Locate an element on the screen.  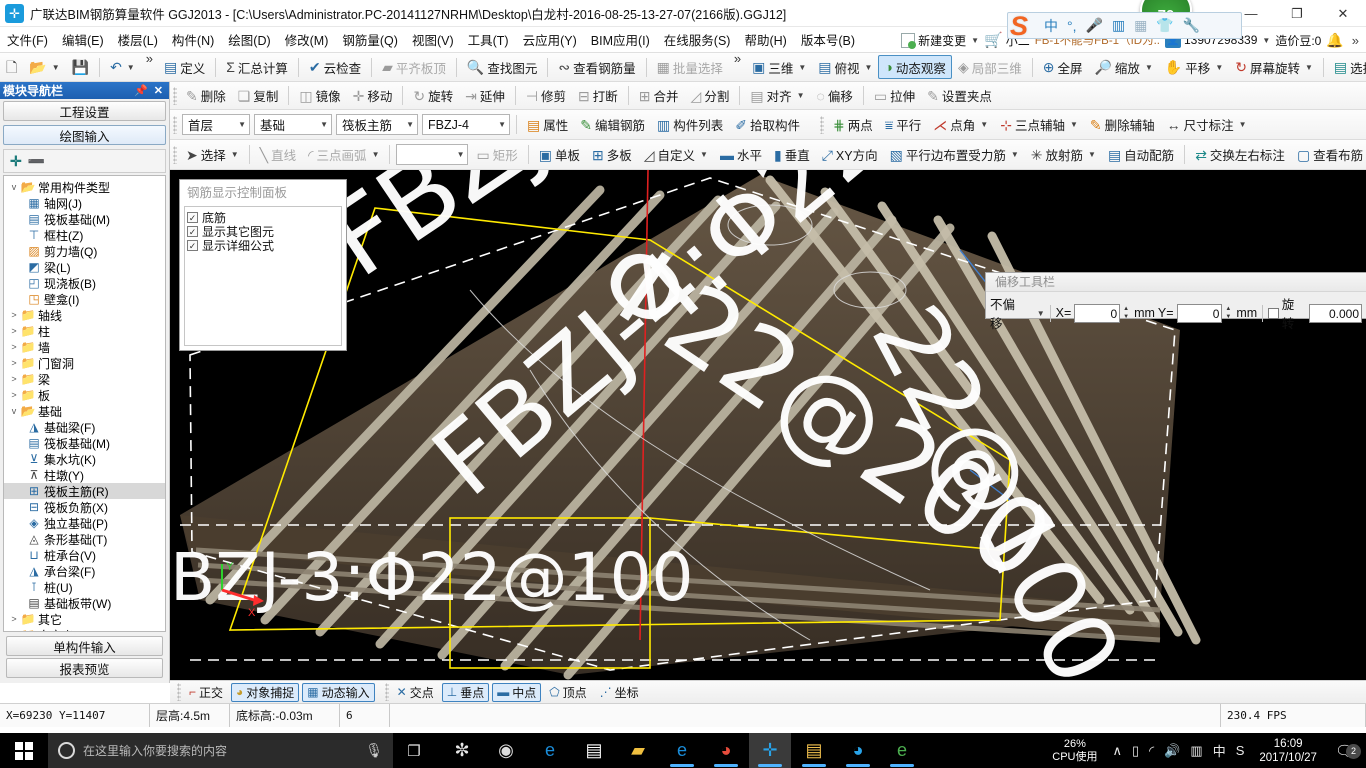
taskbar-app-edge: e is located at coordinates (550, 750).